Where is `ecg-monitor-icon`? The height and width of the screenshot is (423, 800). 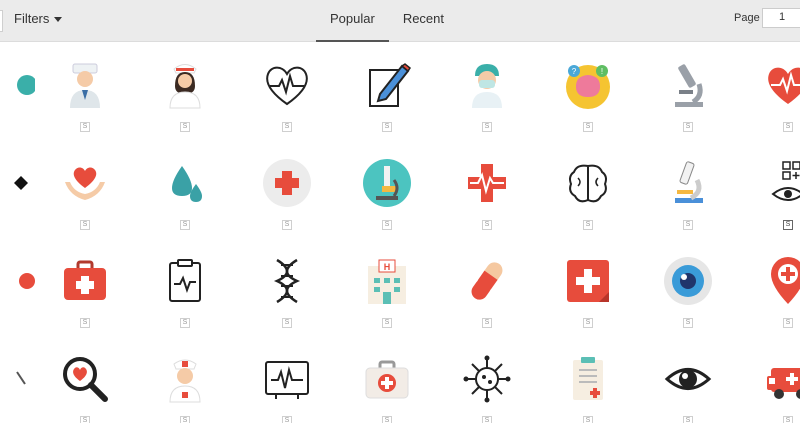 ecg-monitor-icon is located at coordinates (287, 379).